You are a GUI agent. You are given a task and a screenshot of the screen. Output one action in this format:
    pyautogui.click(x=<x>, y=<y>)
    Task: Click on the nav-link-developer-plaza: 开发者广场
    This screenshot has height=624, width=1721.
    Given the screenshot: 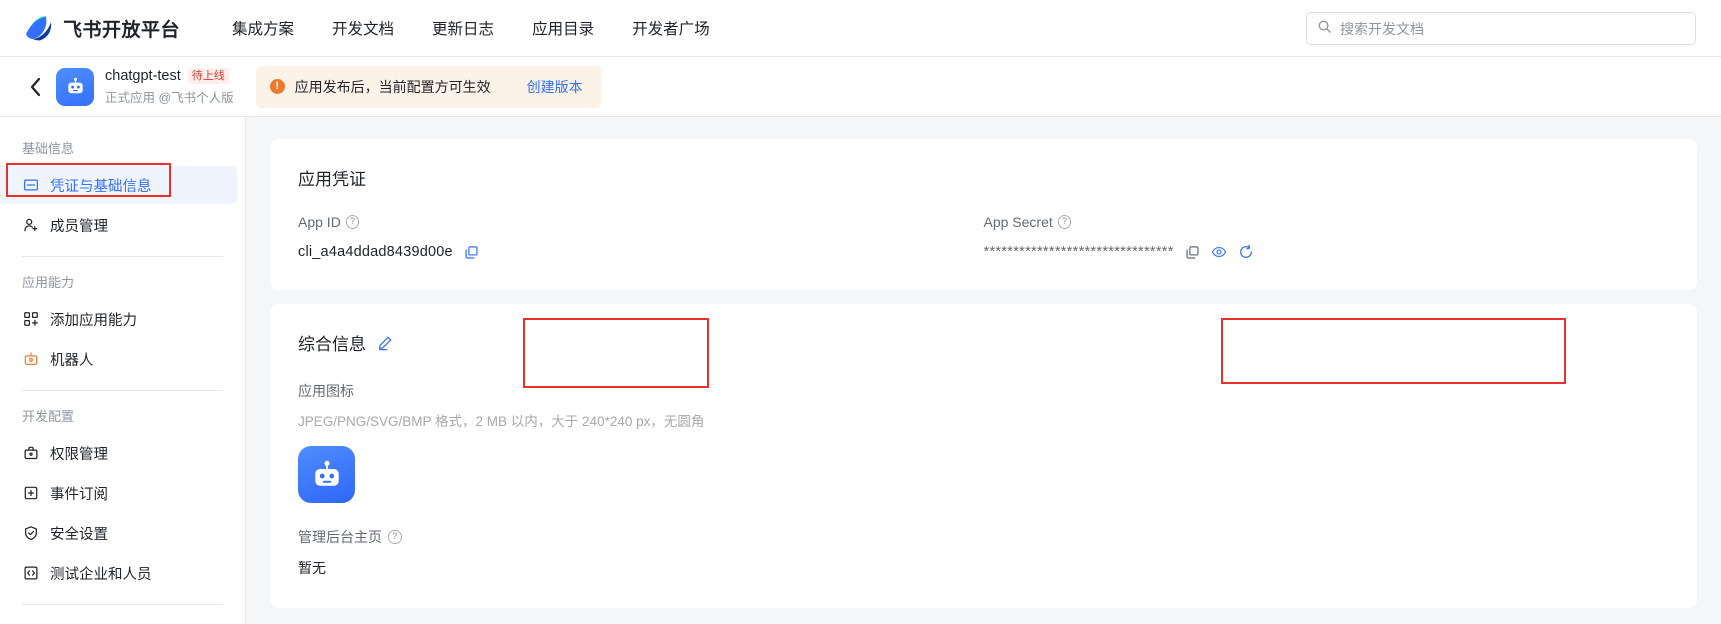 What is the action you would take?
    pyautogui.click(x=671, y=28)
    